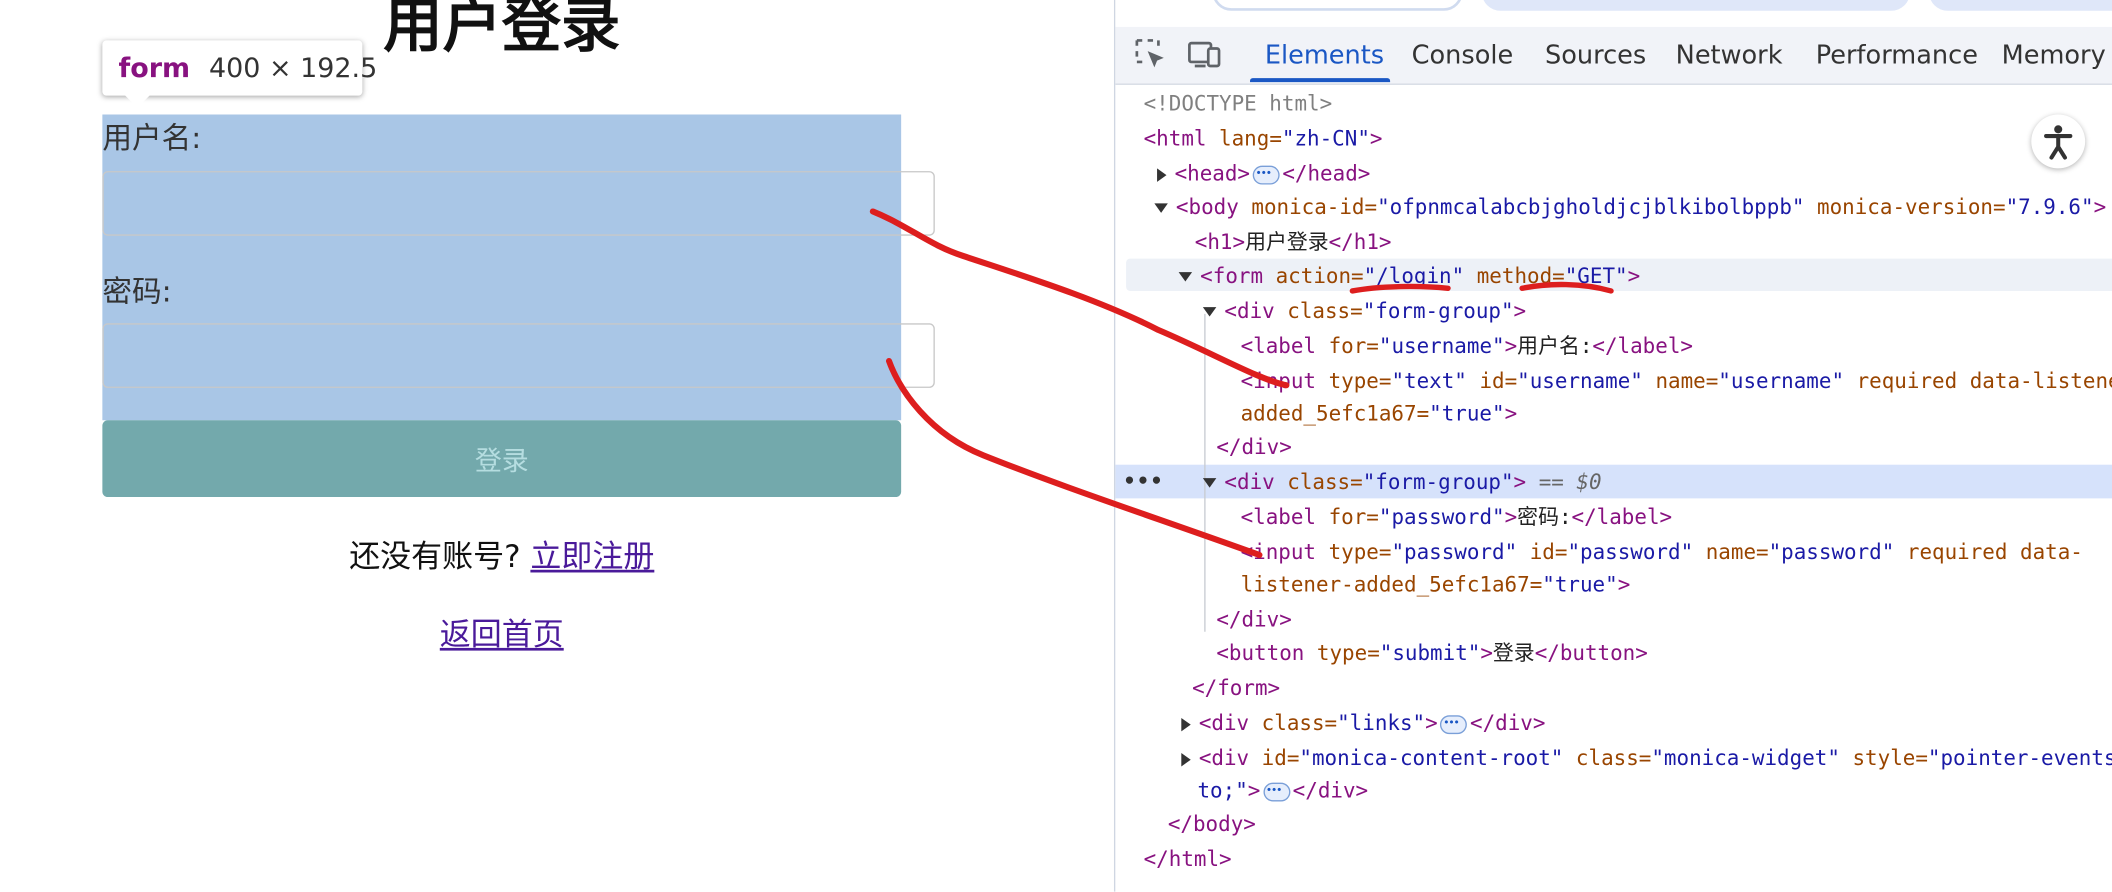  I want to click on username-input, so click(518, 203).